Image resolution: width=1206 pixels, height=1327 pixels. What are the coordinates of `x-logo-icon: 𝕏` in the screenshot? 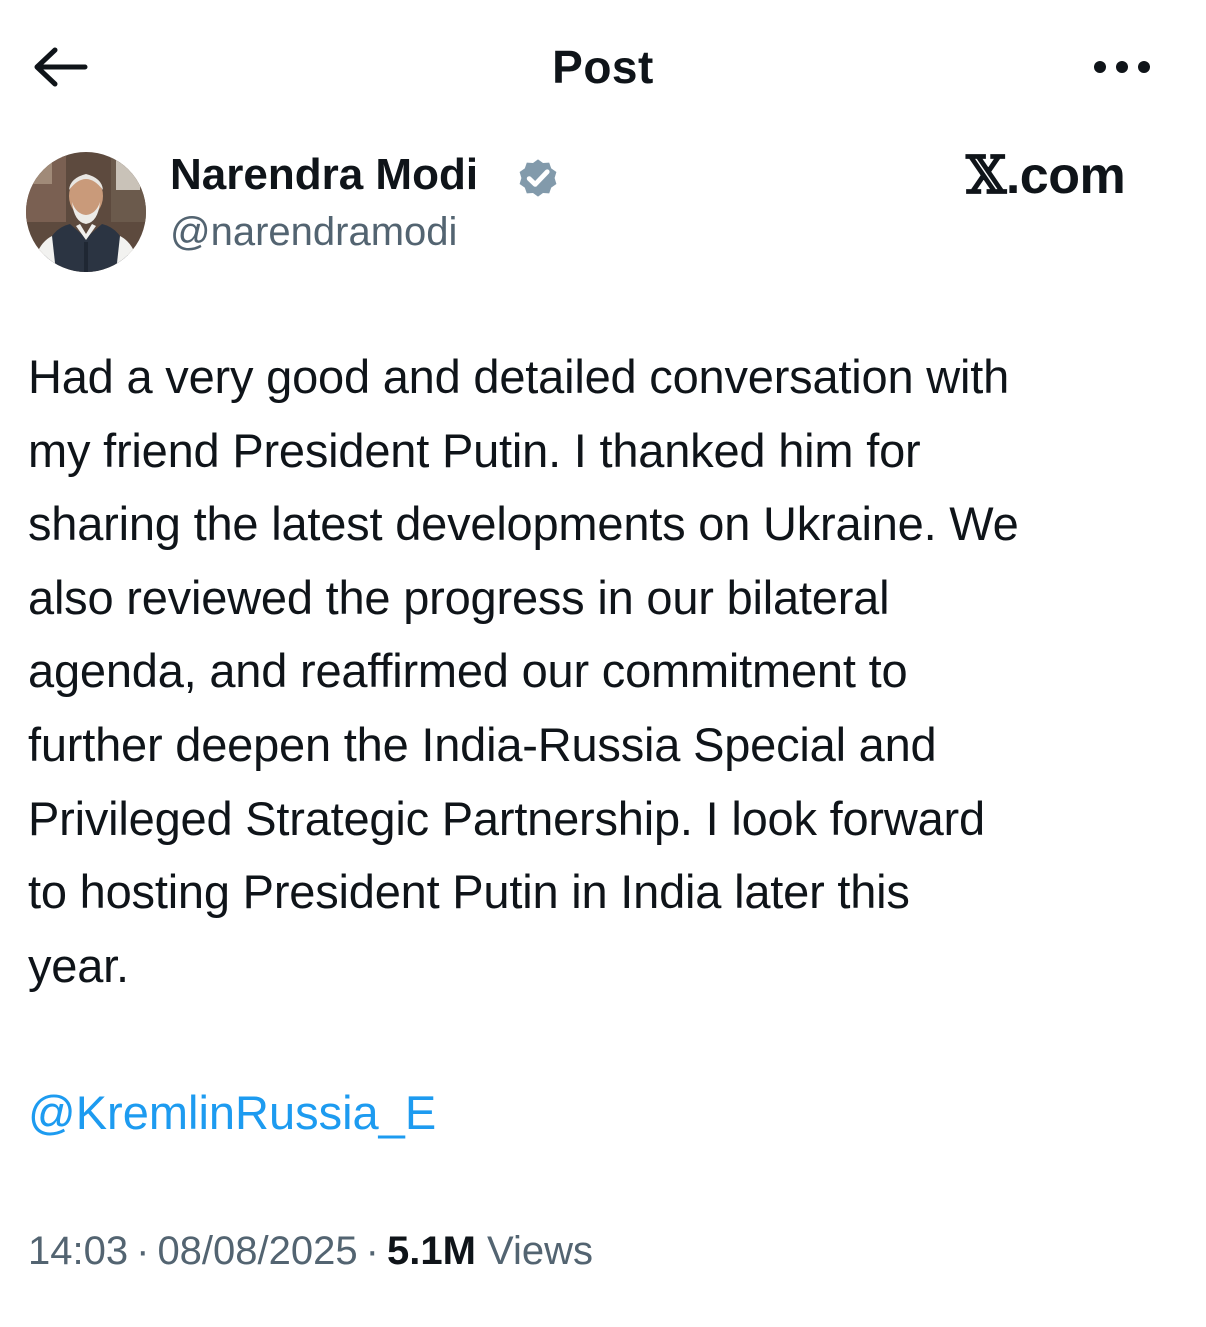 It's located at (986, 175).